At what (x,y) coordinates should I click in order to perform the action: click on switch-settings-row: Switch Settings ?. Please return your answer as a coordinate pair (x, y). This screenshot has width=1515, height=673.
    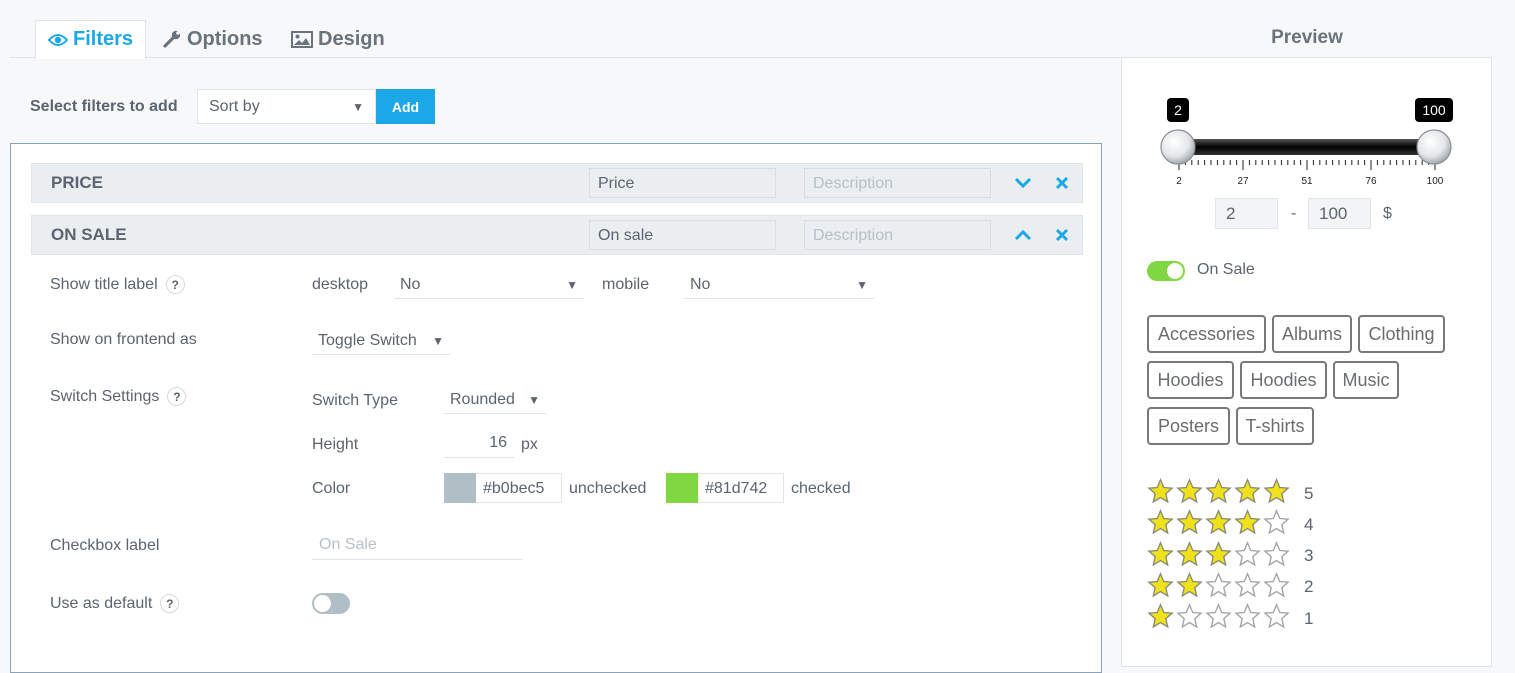
    Looking at the image, I should click on (118, 396).